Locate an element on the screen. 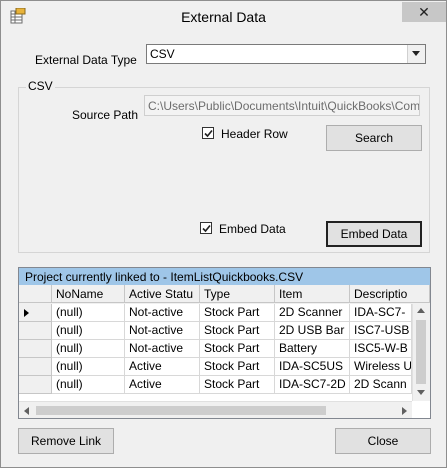  horizontal-scroll-thumb is located at coordinates (181, 410).